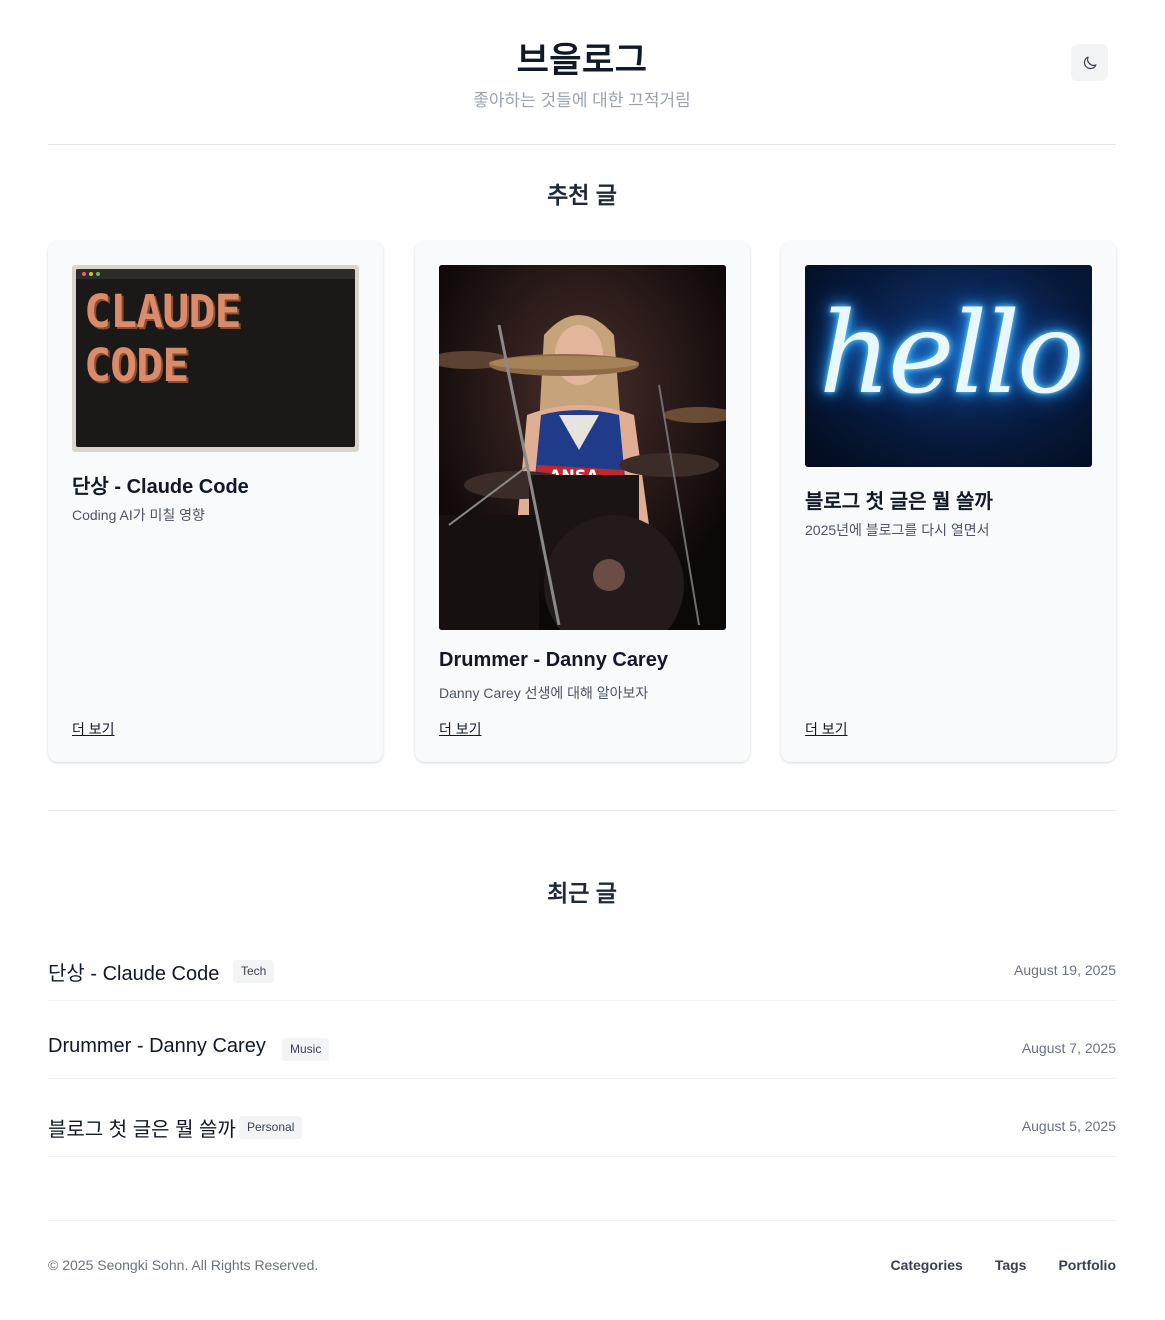  I want to click on featured-card: ANSA Drummer - Danny Carey Da, so click(582, 501).